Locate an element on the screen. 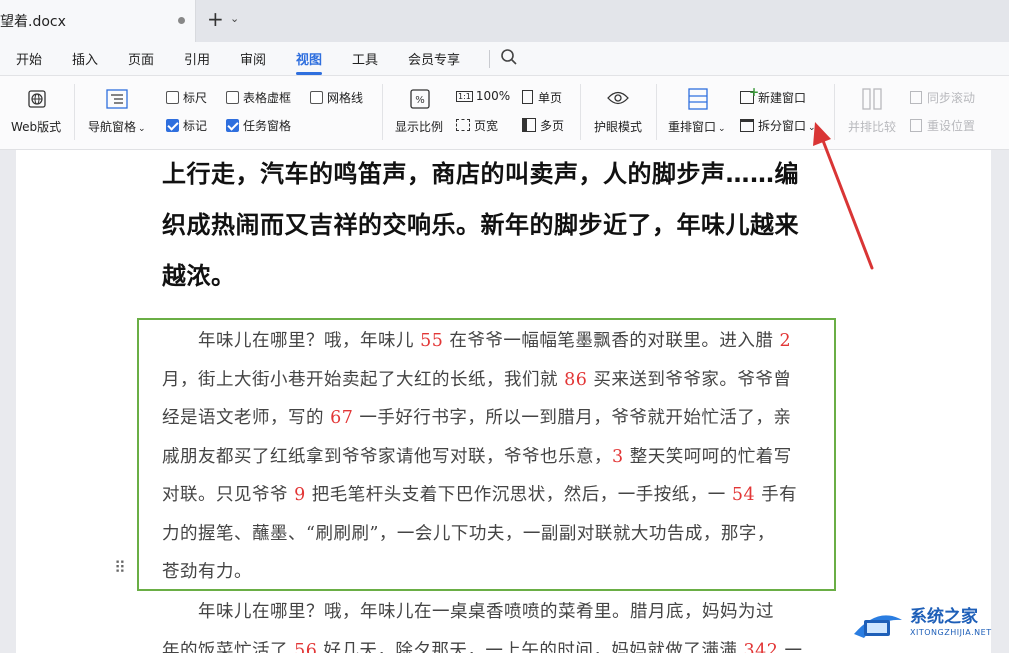  inline-number: 2 is located at coordinates (785, 341).